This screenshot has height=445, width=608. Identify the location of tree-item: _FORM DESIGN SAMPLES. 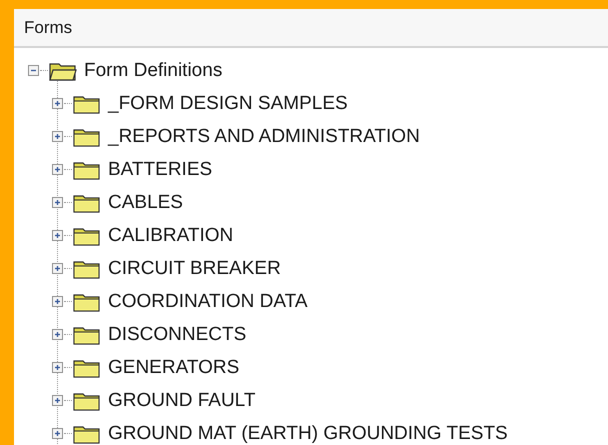
(228, 103).